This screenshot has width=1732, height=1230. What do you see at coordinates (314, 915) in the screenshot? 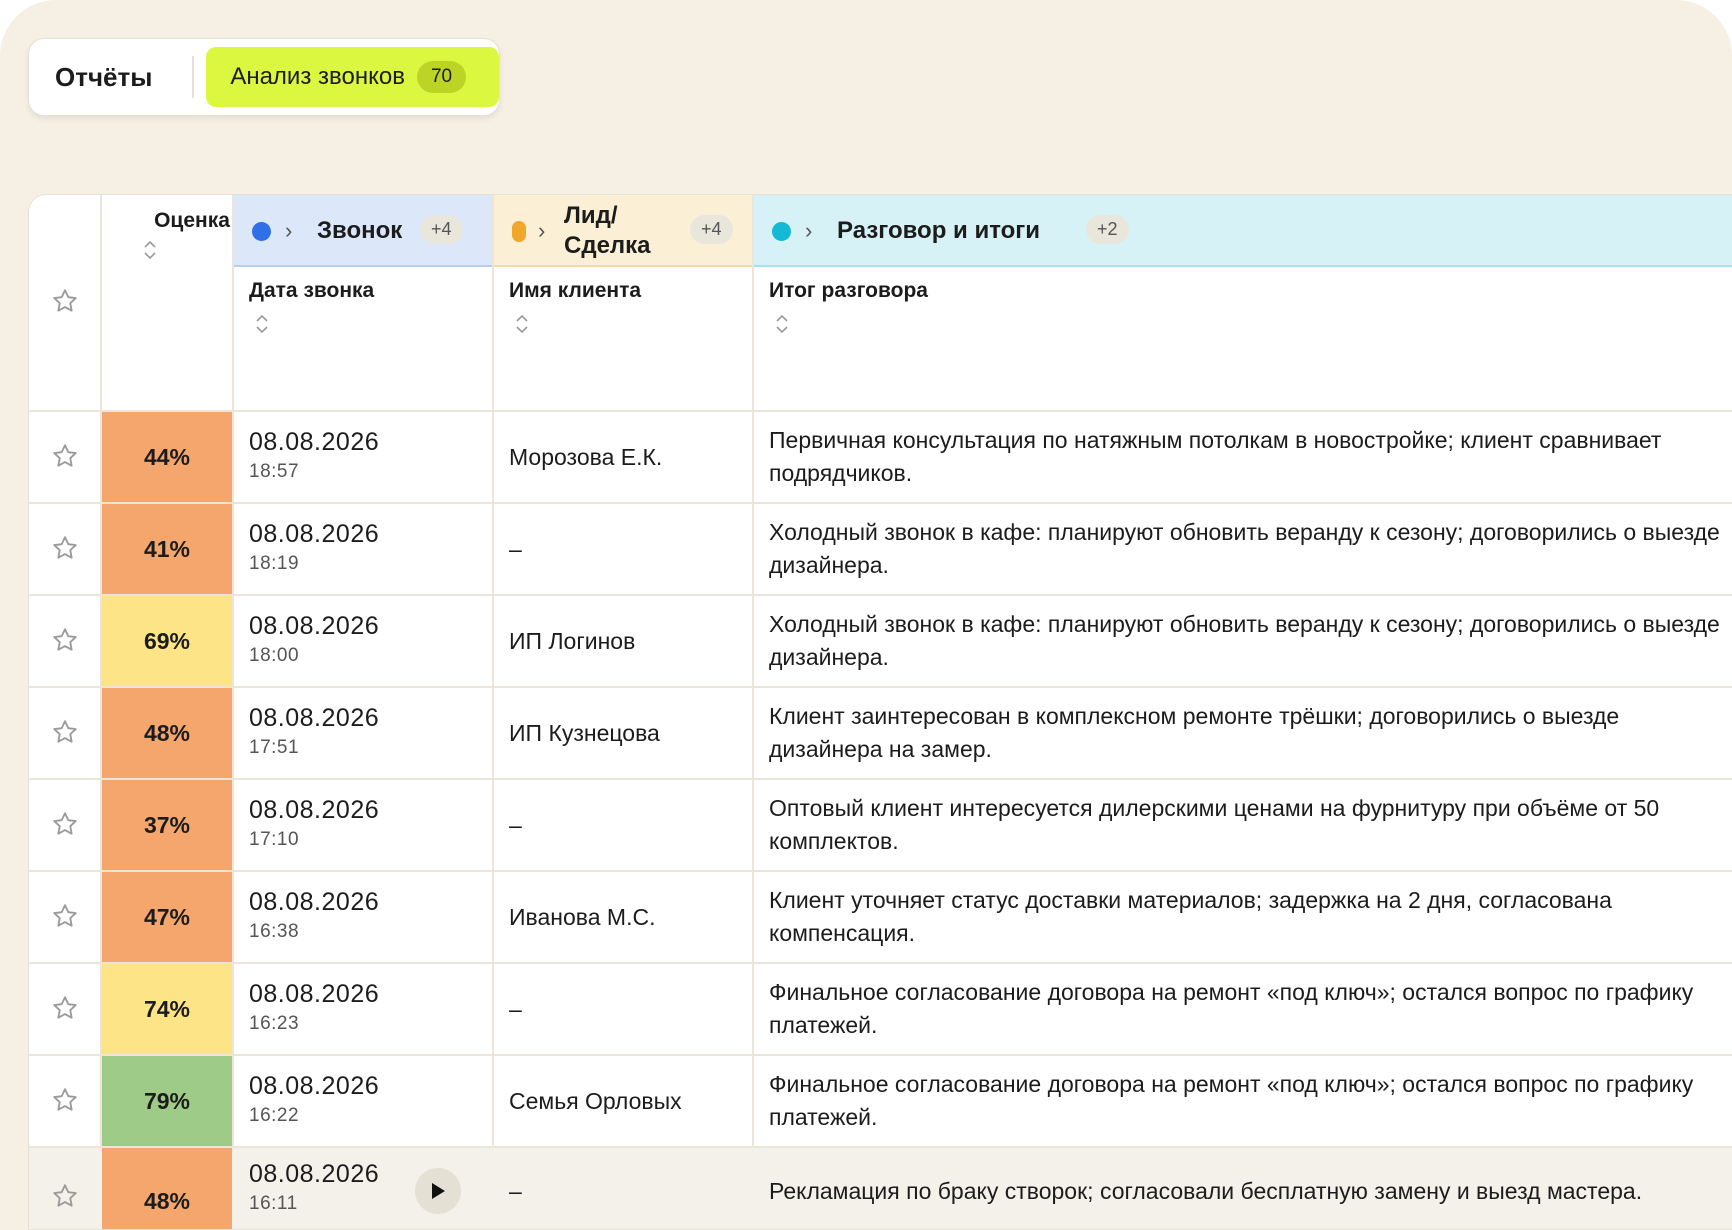
I see `date-cell: 08.08.2026 16:38` at bounding box center [314, 915].